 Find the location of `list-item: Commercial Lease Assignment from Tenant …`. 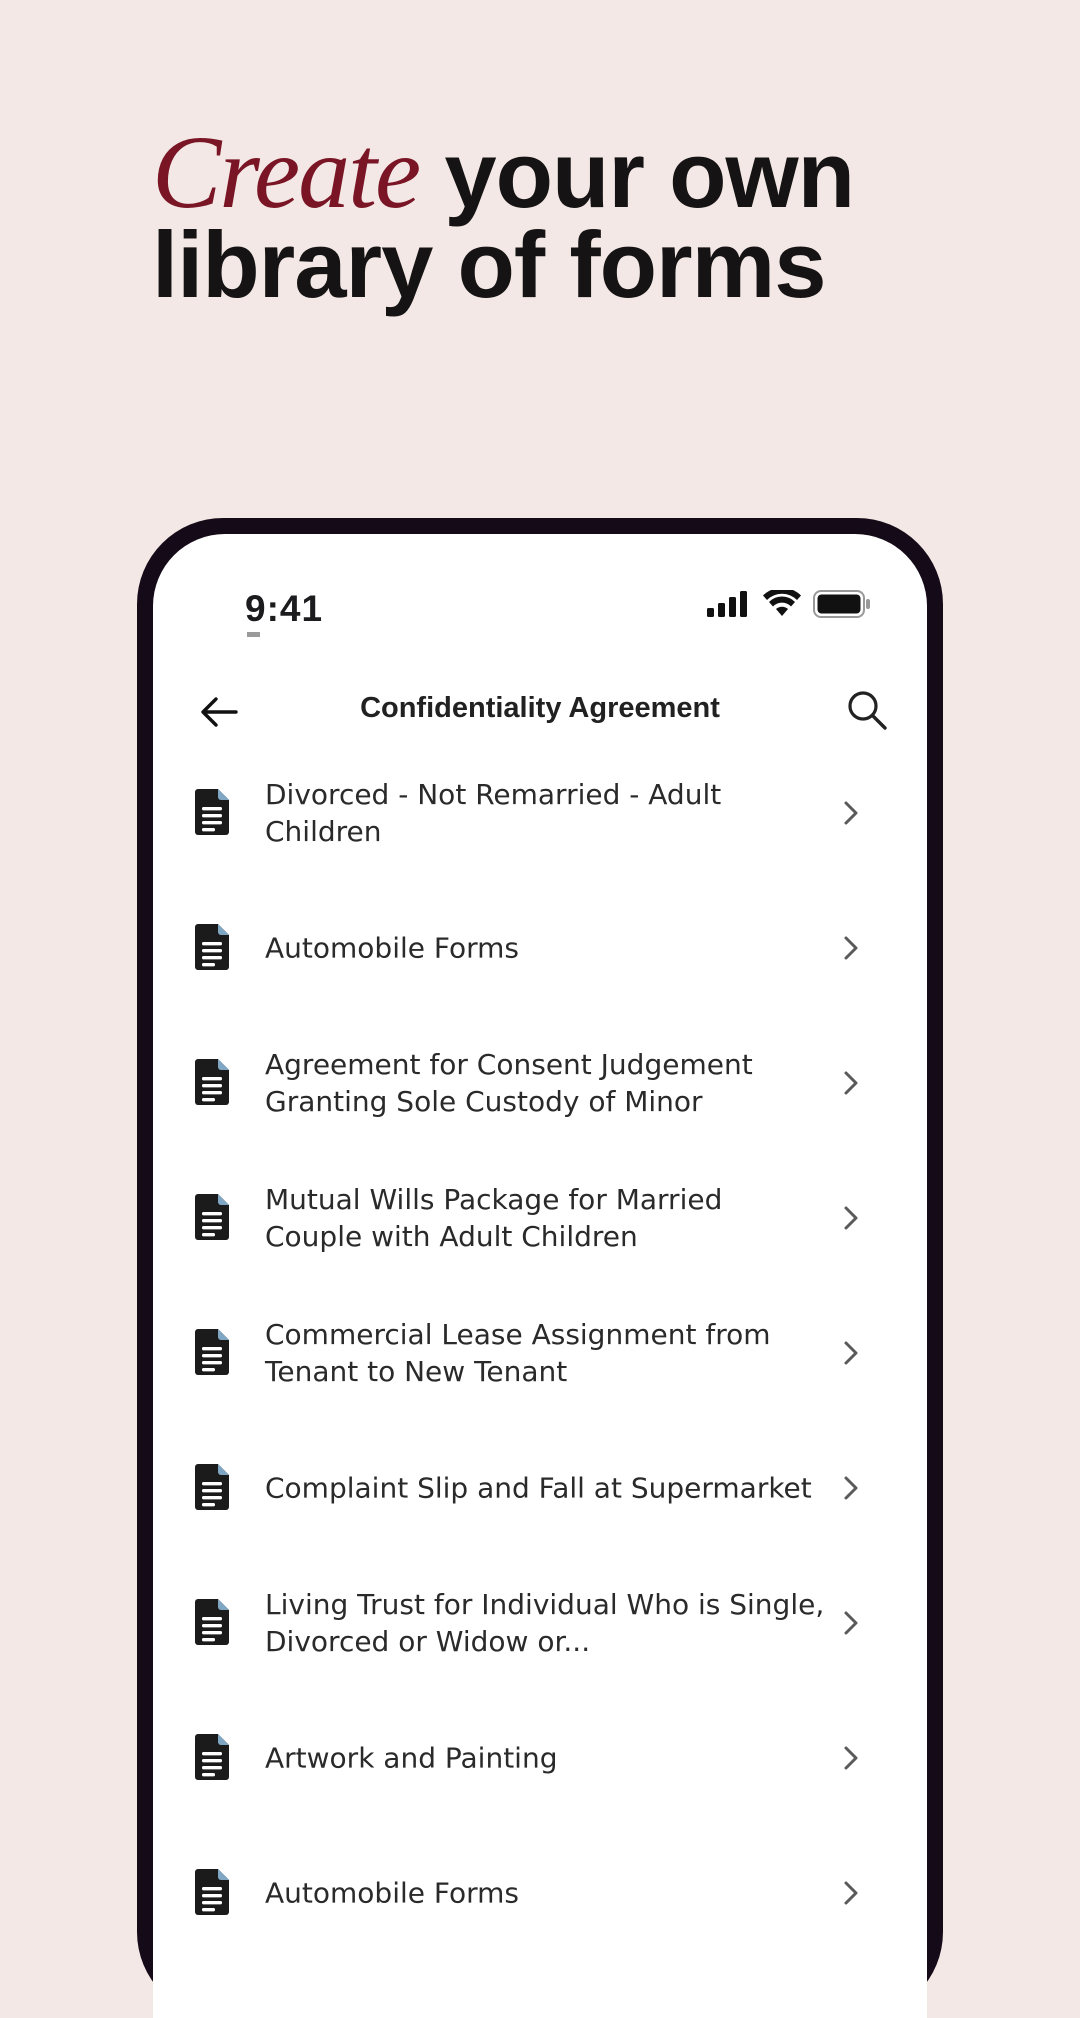

list-item: Commercial Lease Assignment from Tenant … is located at coordinates (540, 1352).